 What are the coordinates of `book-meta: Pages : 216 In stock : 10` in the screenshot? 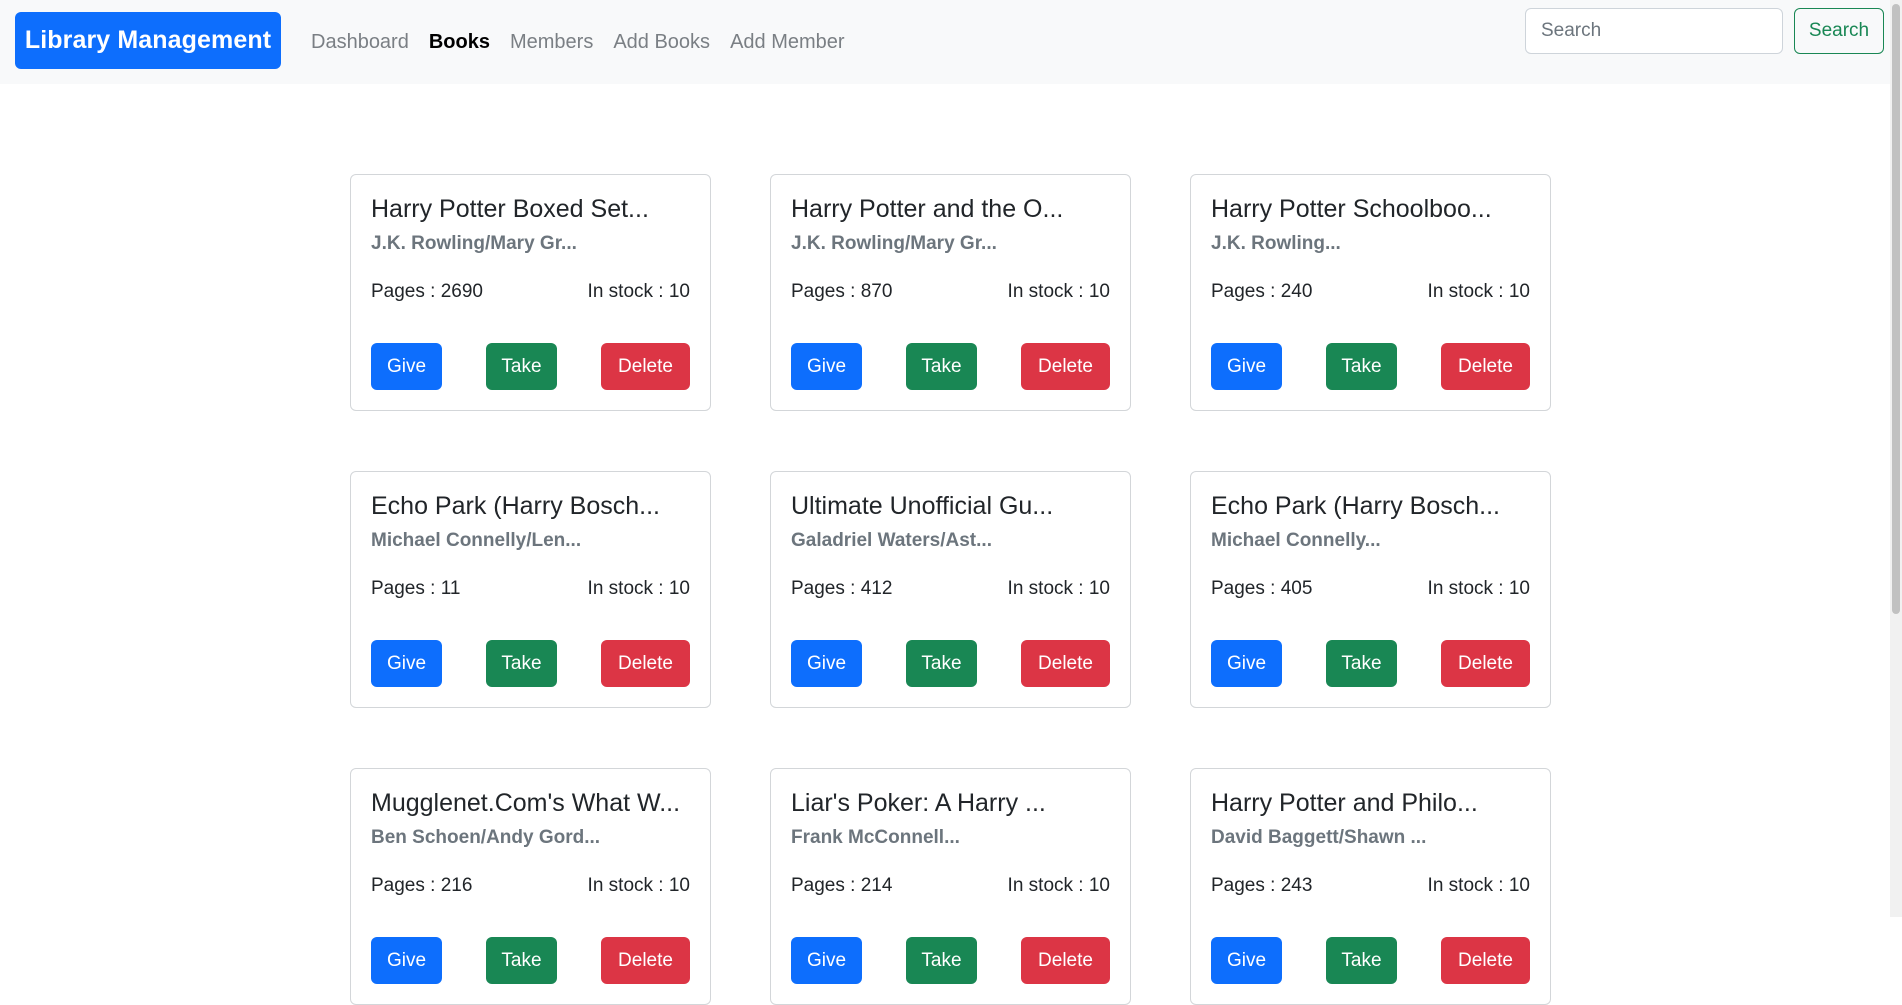 It's located at (530, 886).